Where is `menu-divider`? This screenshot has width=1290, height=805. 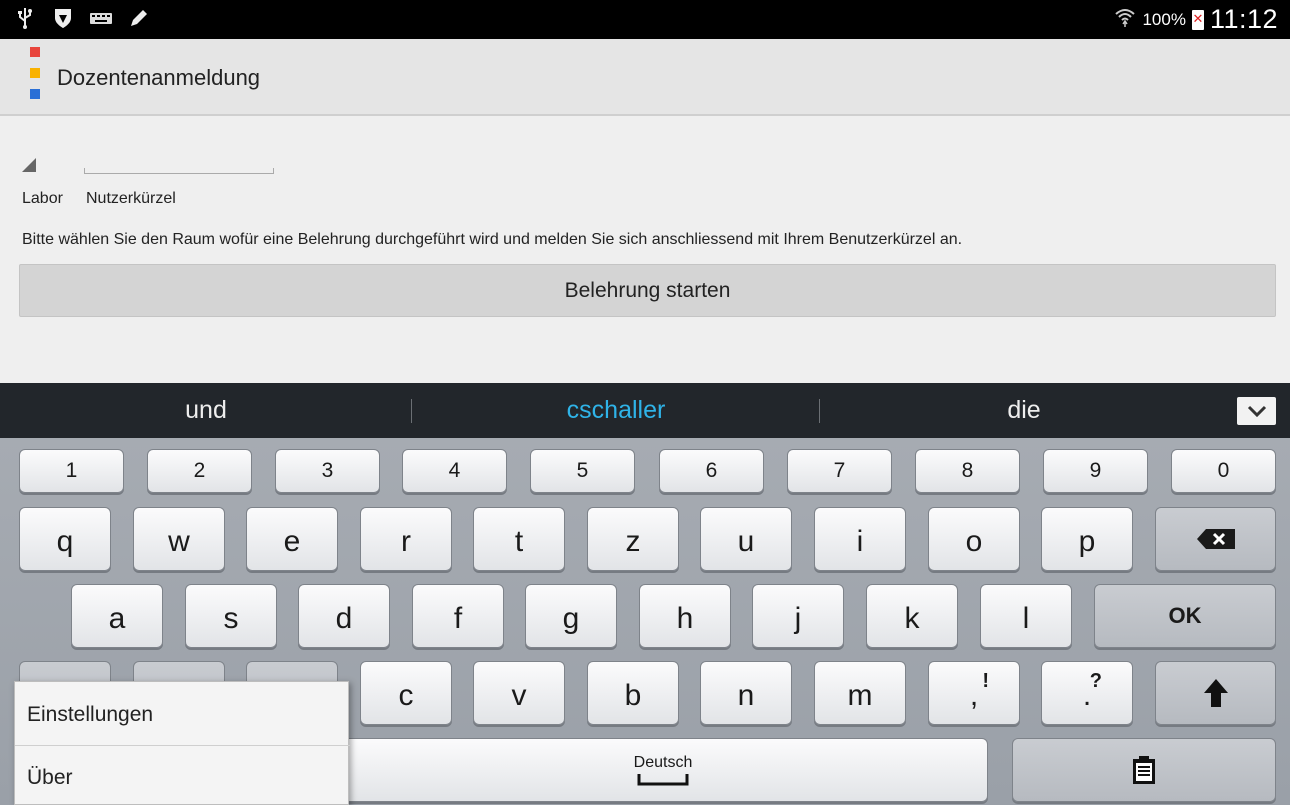 menu-divider is located at coordinates (182, 745).